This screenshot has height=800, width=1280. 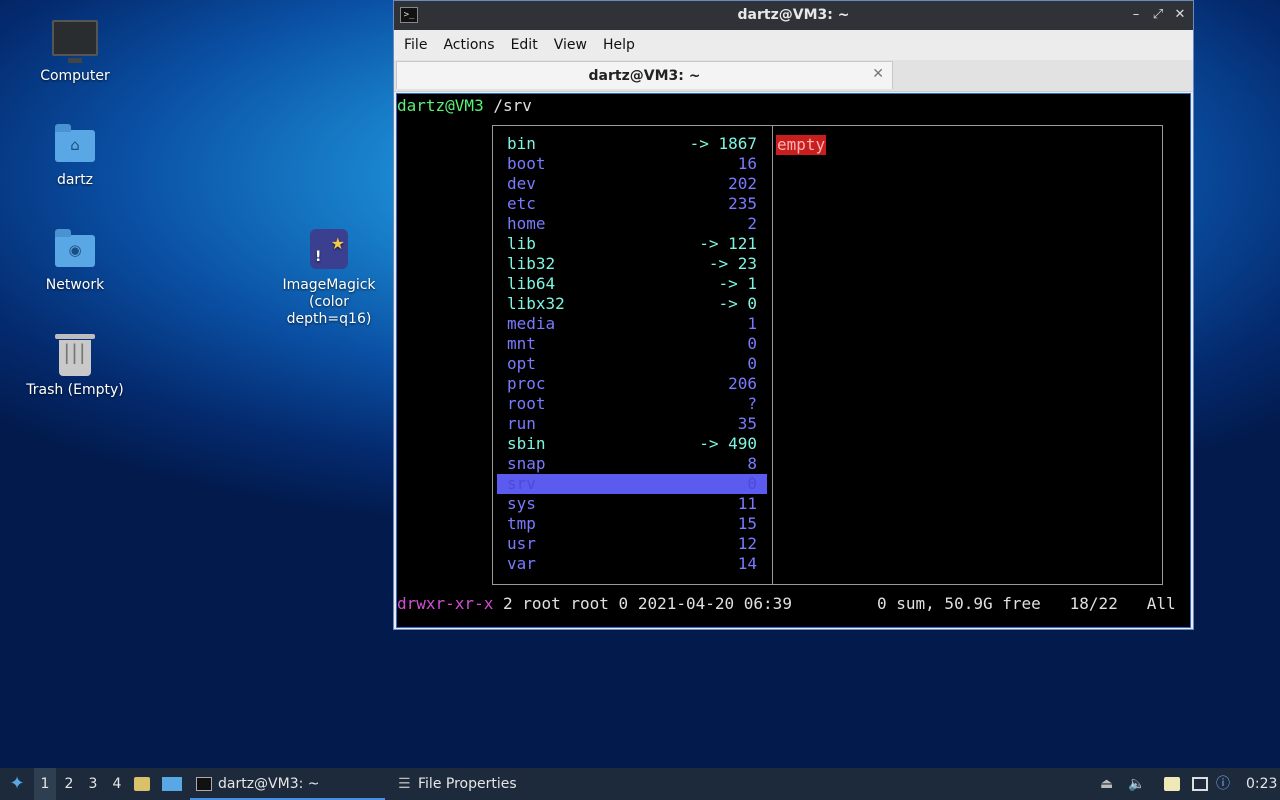 I want to click on listing-count: 16, so click(x=747, y=163).